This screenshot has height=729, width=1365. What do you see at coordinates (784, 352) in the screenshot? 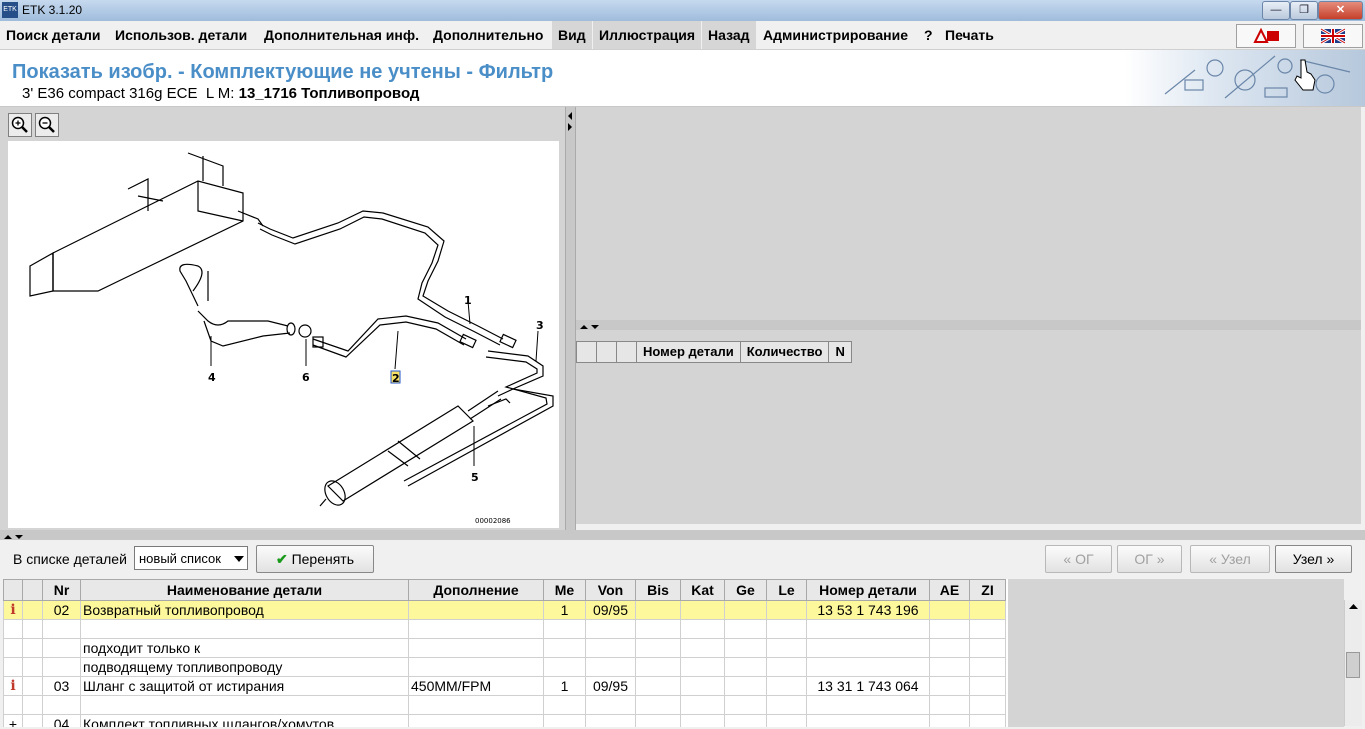
I see `right-table-col-quantity: Количество` at bounding box center [784, 352].